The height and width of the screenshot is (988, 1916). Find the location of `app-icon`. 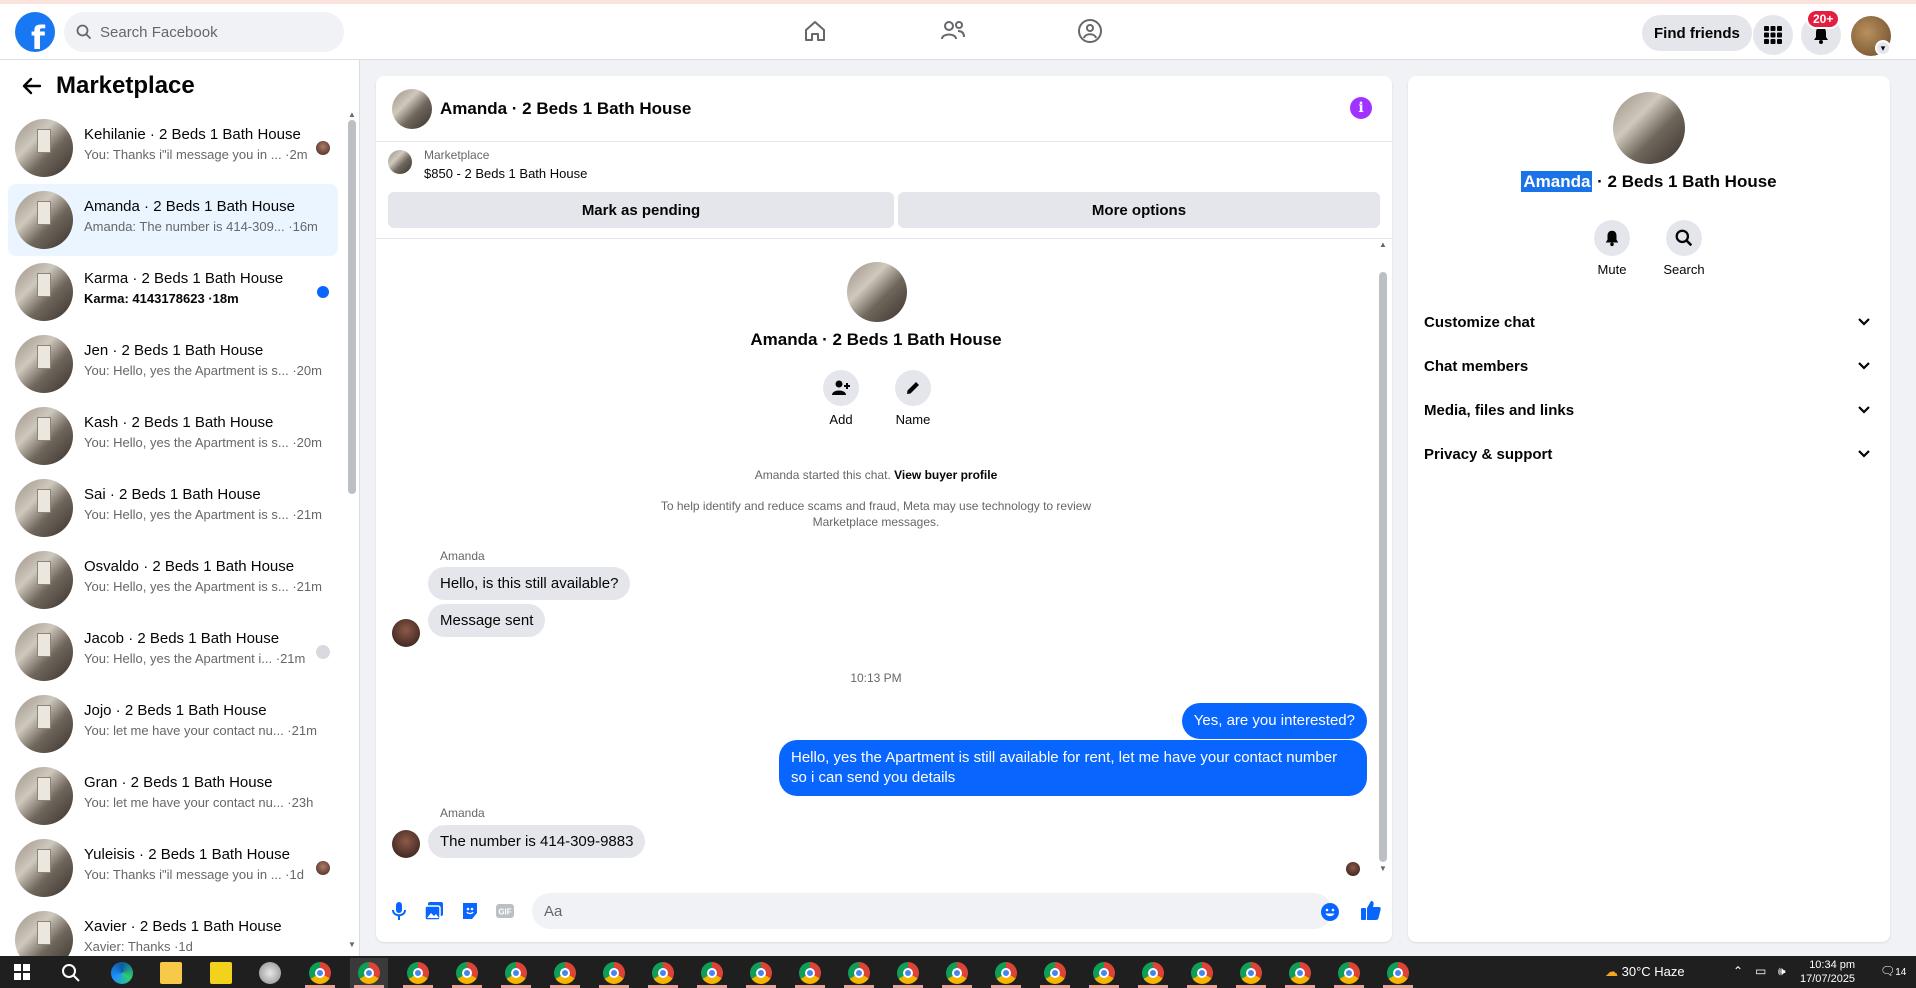

app-icon is located at coordinates (270, 973).